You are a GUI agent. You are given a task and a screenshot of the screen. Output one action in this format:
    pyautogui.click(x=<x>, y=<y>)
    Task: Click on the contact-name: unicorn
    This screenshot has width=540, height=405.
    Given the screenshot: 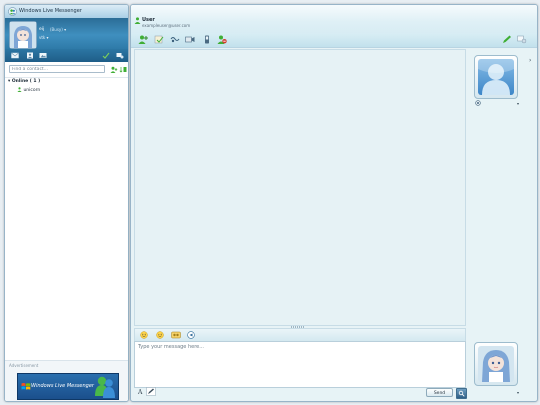 What is the action you would take?
    pyautogui.click(x=32, y=90)
    